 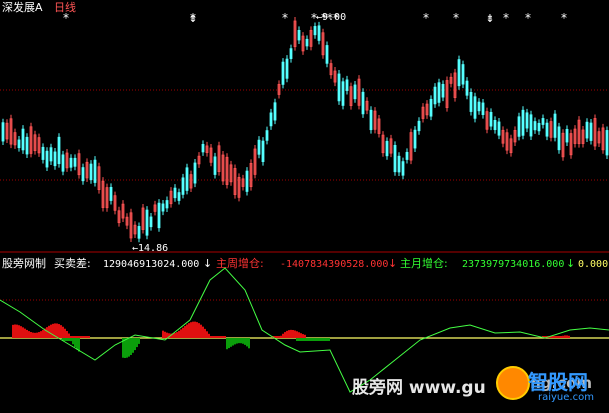 I want to click on series1-arrow: ↓, so click(x=208, y=263).